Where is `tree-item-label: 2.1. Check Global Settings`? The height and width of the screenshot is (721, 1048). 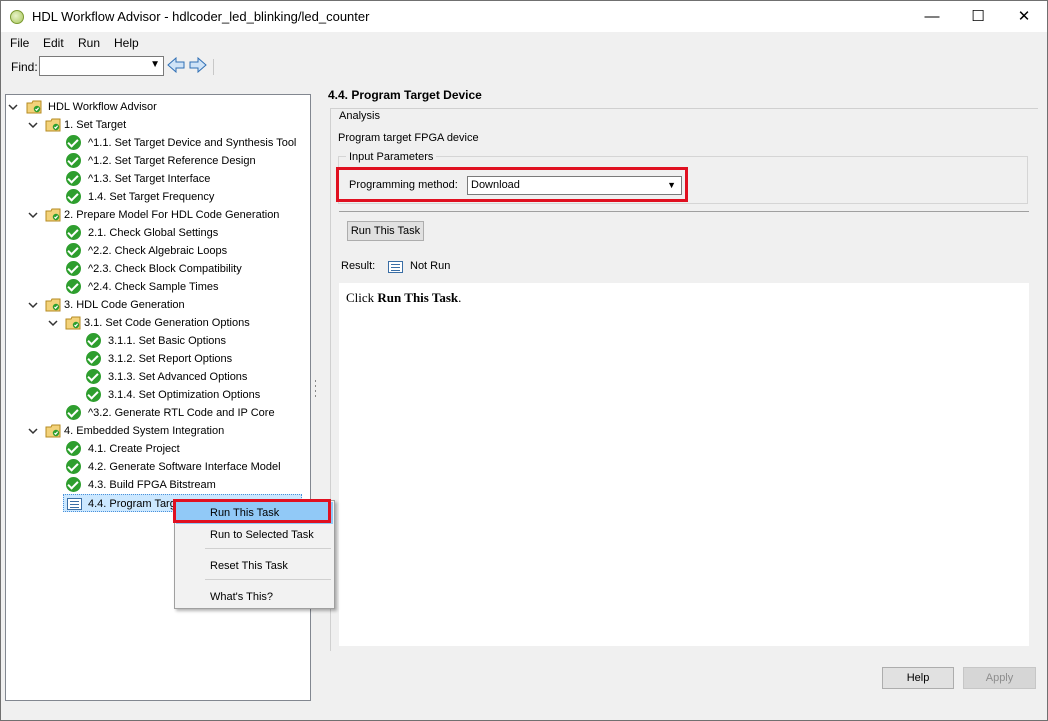 tree-item-label: 2.1. Check Global Settings is located at coordinates (153, 233).